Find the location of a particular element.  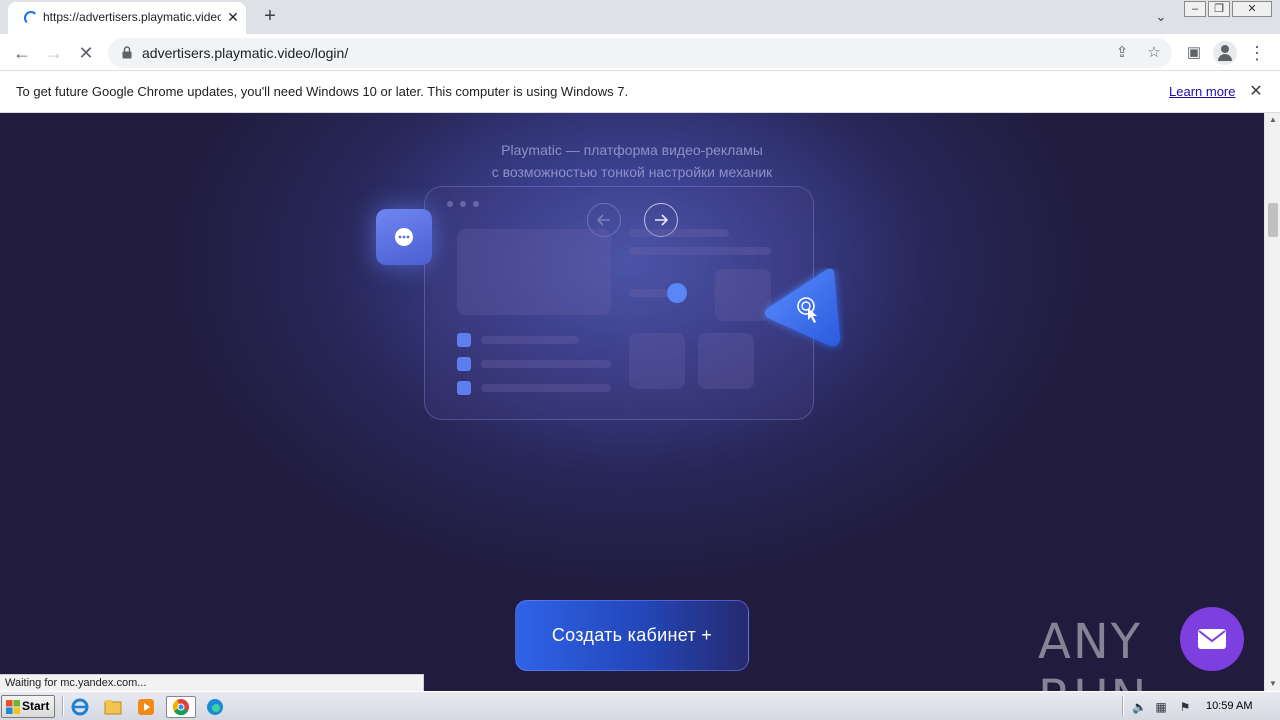

create-account-button: Создать кабинет + is located at coordinates (632, 635).